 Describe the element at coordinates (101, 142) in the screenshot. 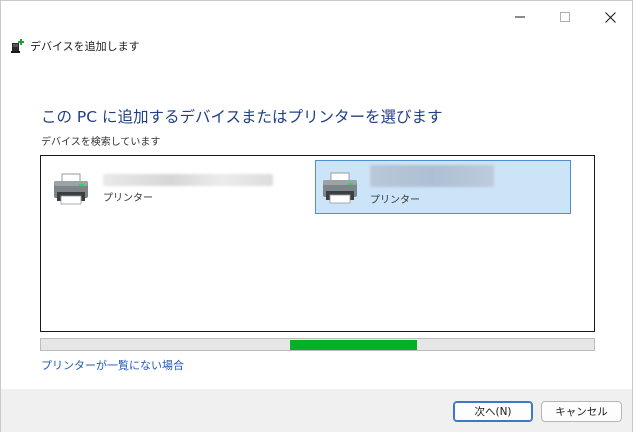

I see `search-status: デバイスを検索しています` at that location.